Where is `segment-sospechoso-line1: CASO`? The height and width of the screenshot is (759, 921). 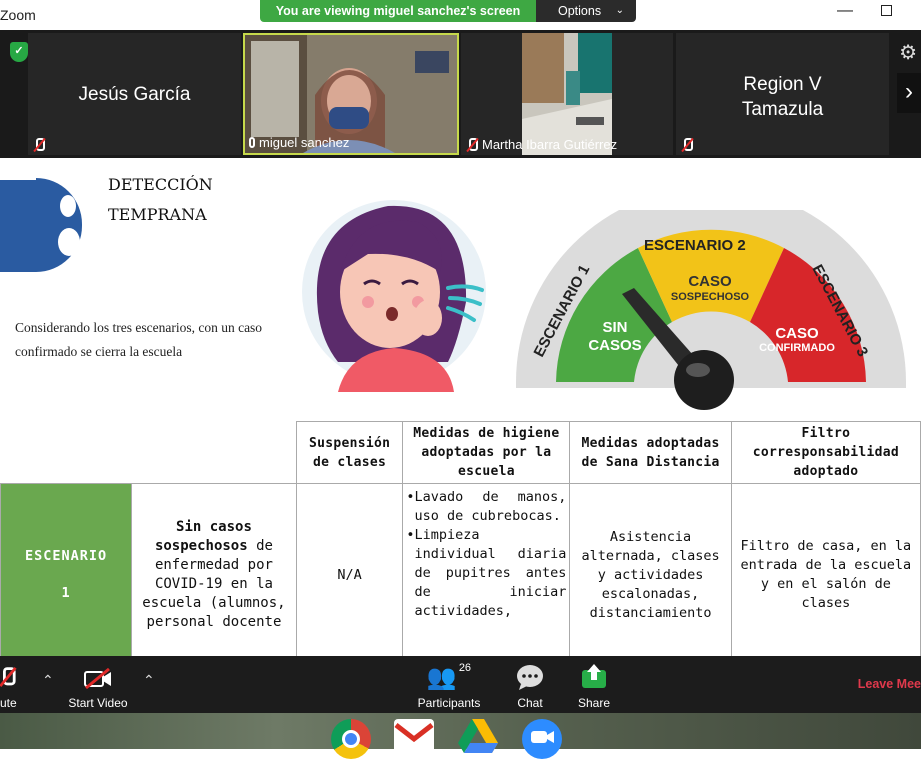
segment-sospechoso-line1: CASO is located at coordinates (710, 281).